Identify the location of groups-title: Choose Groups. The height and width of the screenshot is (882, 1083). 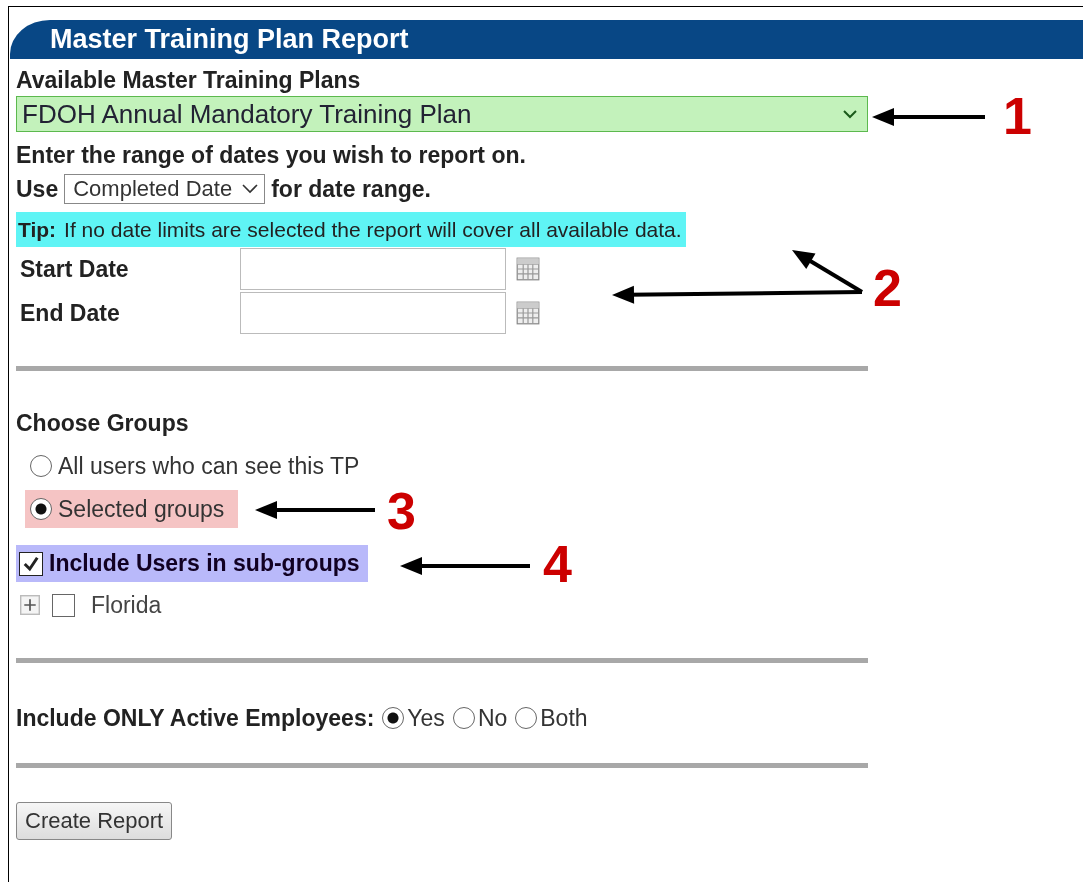
(102, 423).